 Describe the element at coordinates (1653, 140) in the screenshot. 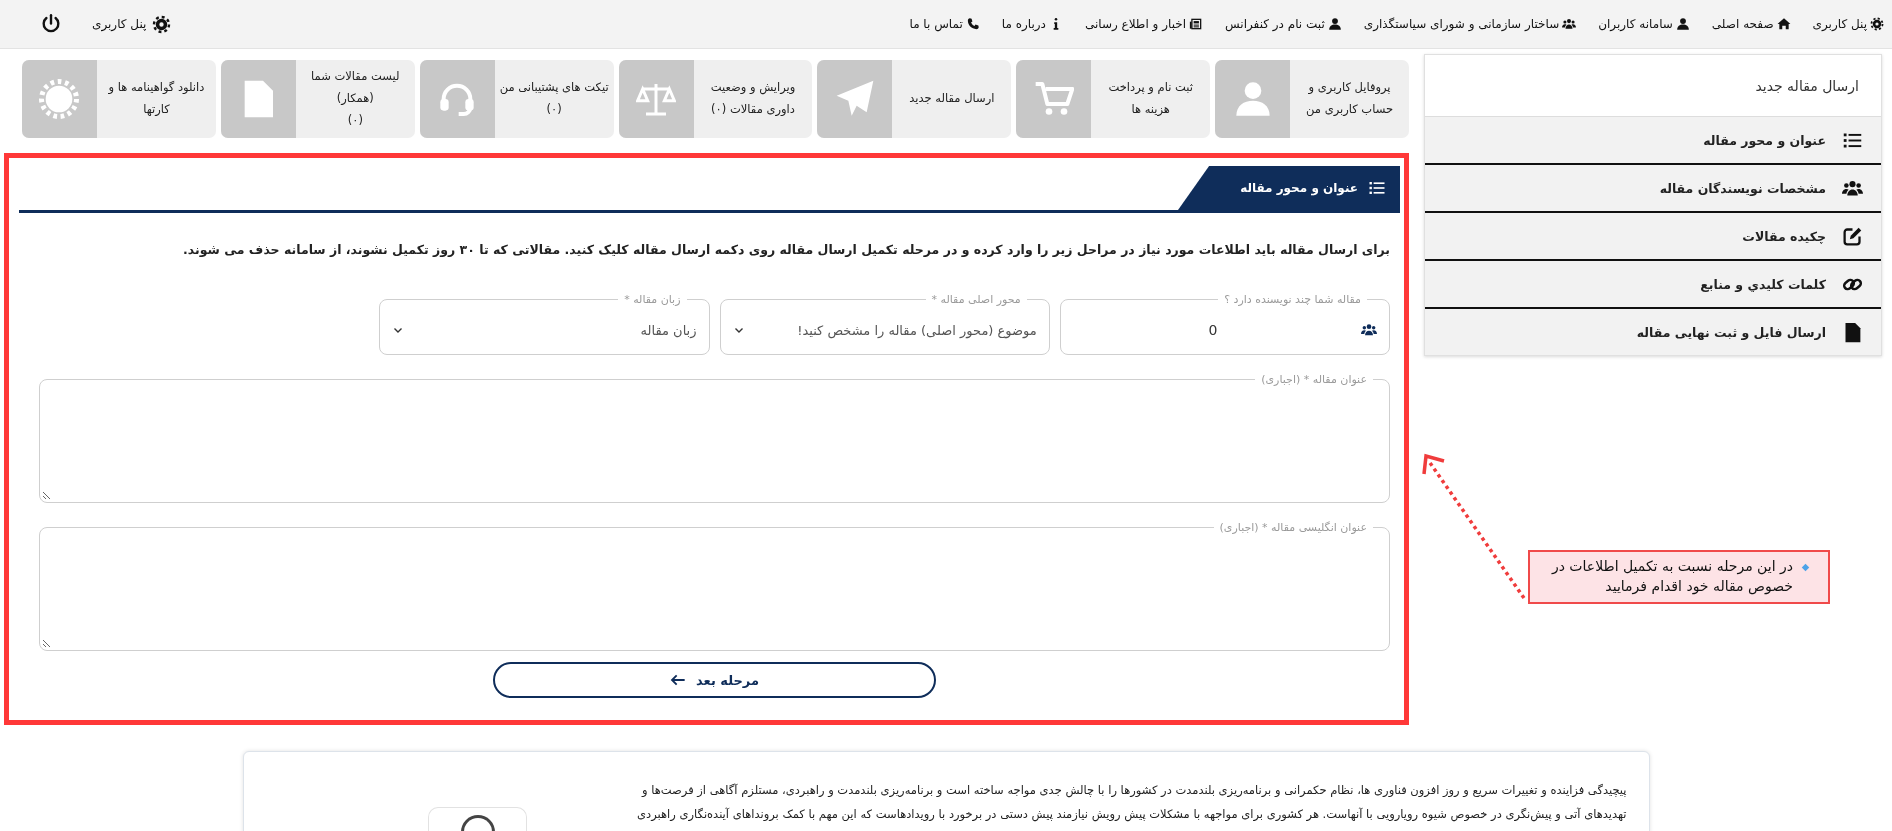

I see `menu-item: عنوان و محور مقاله` at that location.